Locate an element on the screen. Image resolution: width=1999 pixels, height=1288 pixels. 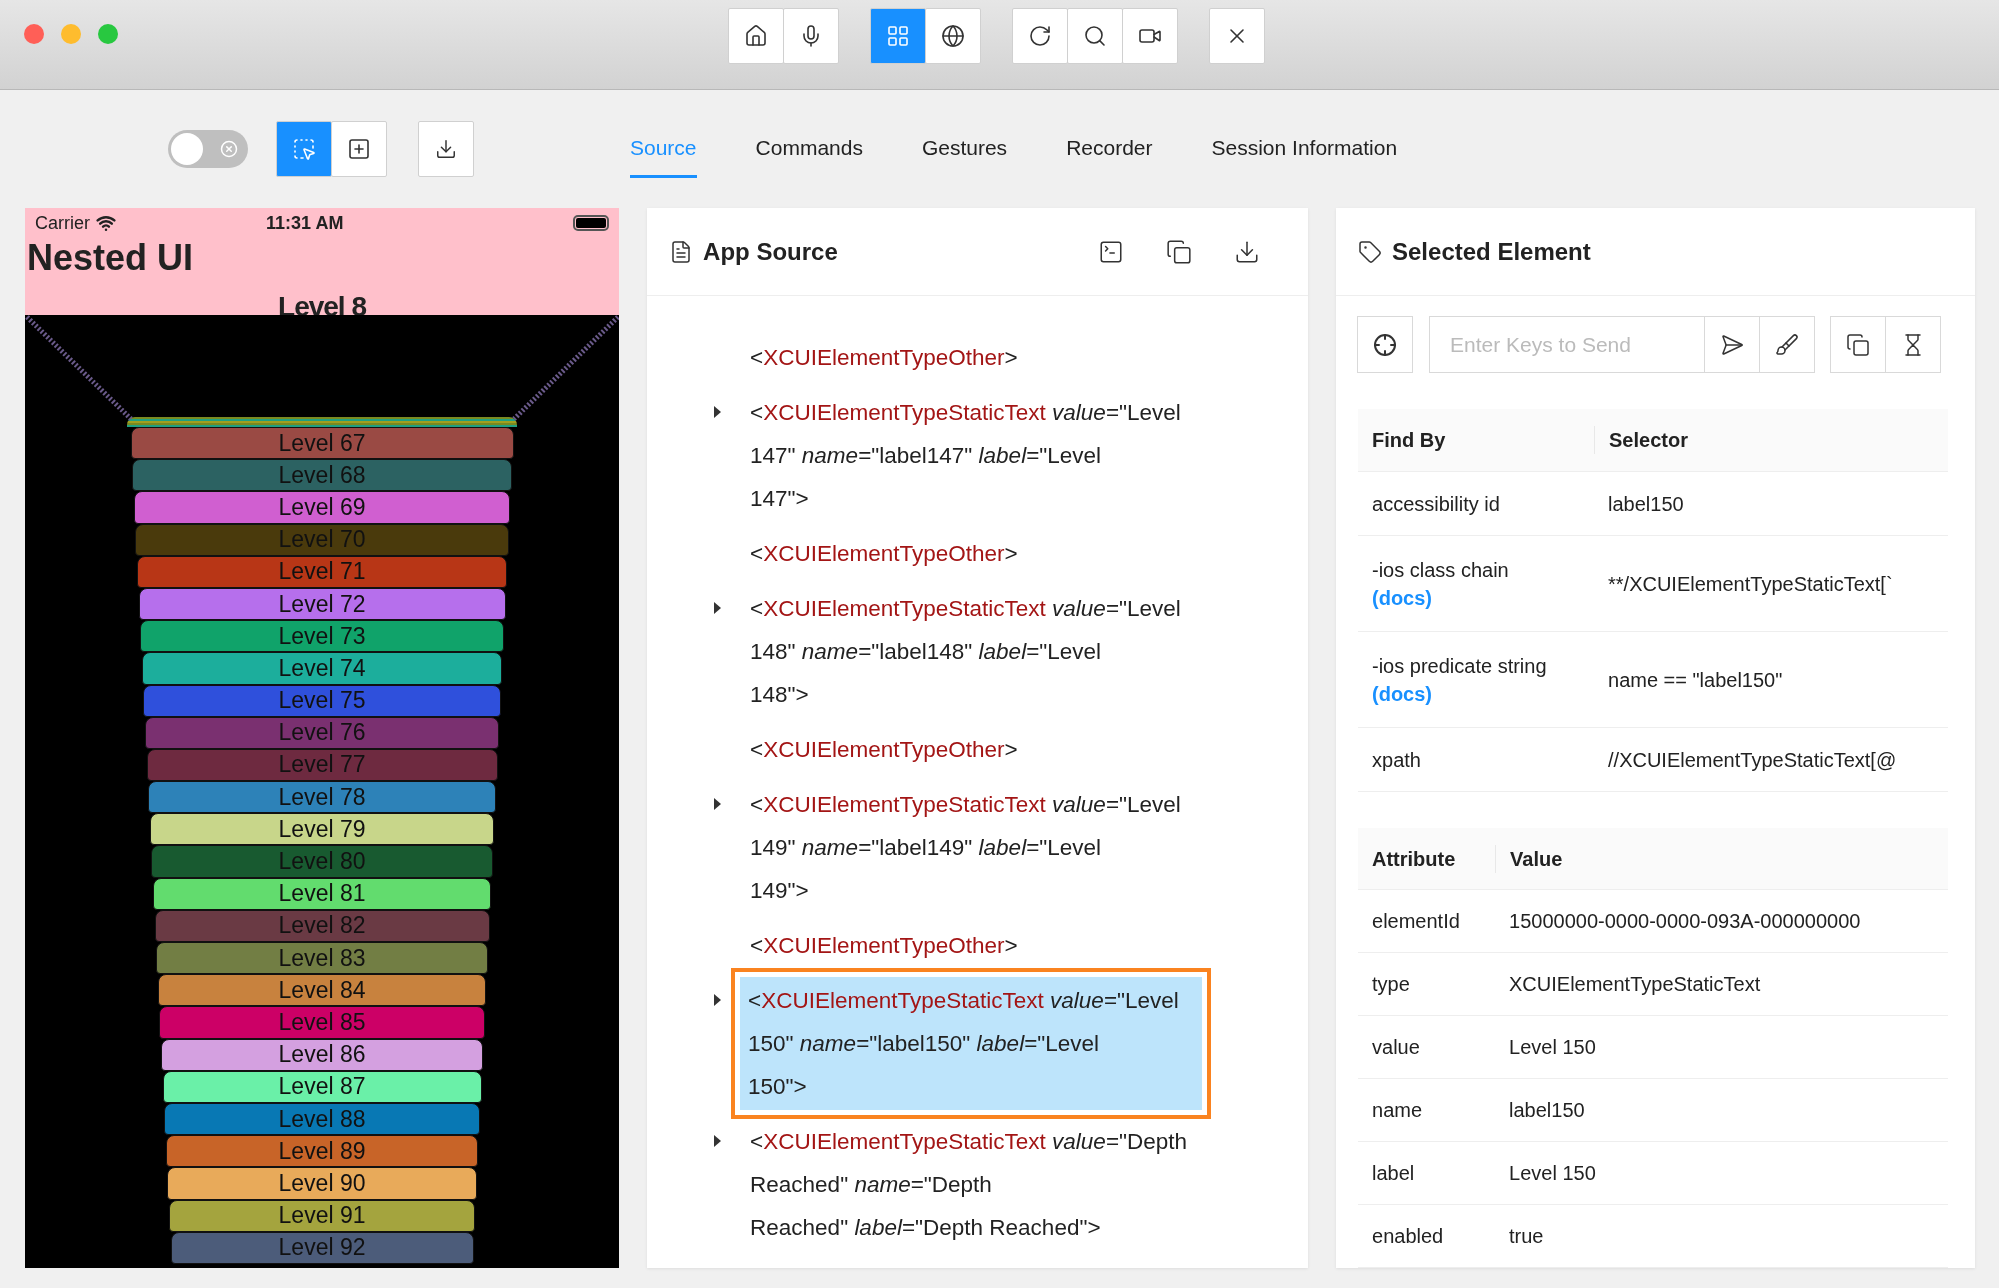
toggle-switch is located at coordinates (208, 149).